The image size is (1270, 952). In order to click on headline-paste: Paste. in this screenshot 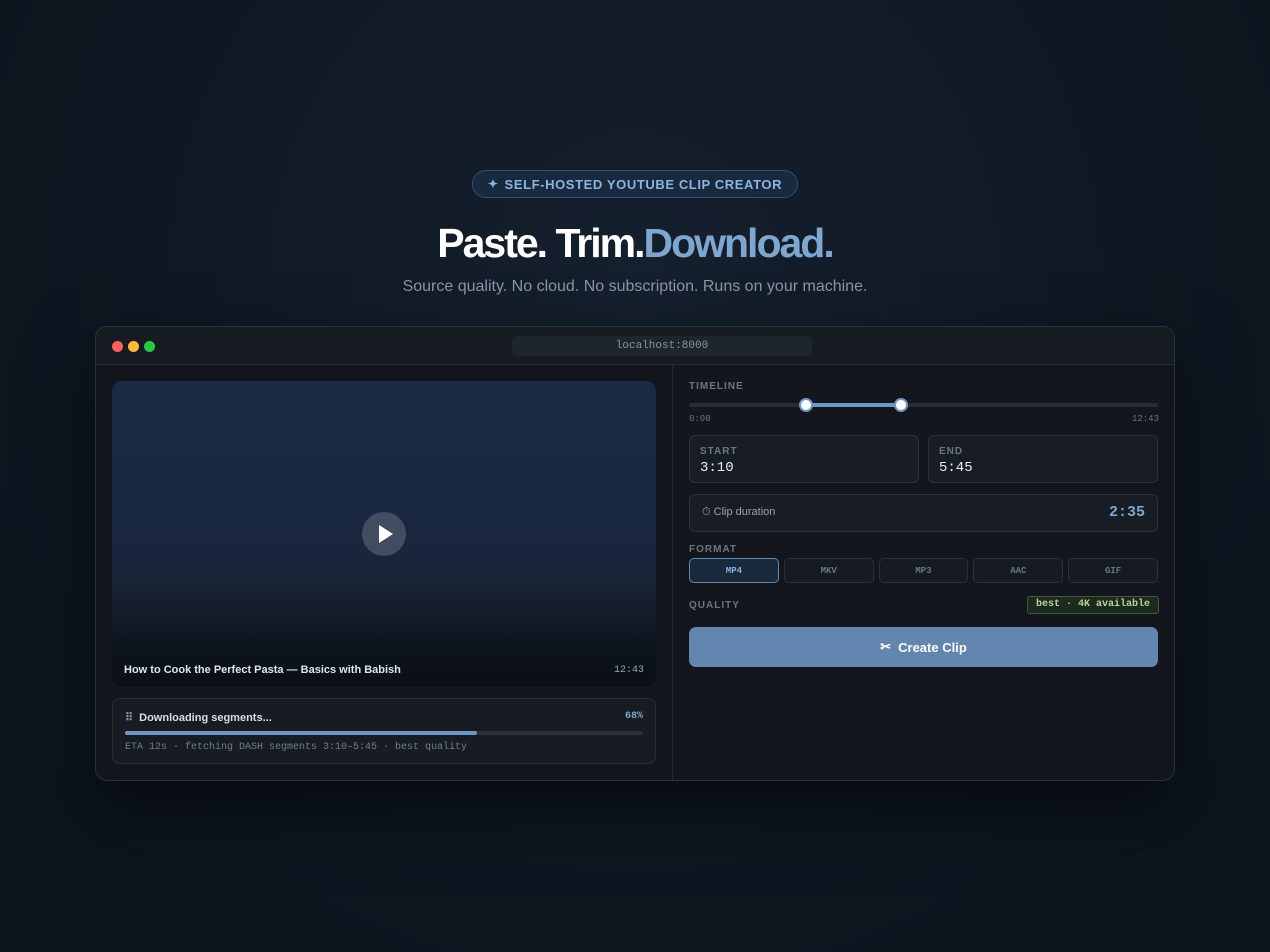, I will do `click(492, 243)`.